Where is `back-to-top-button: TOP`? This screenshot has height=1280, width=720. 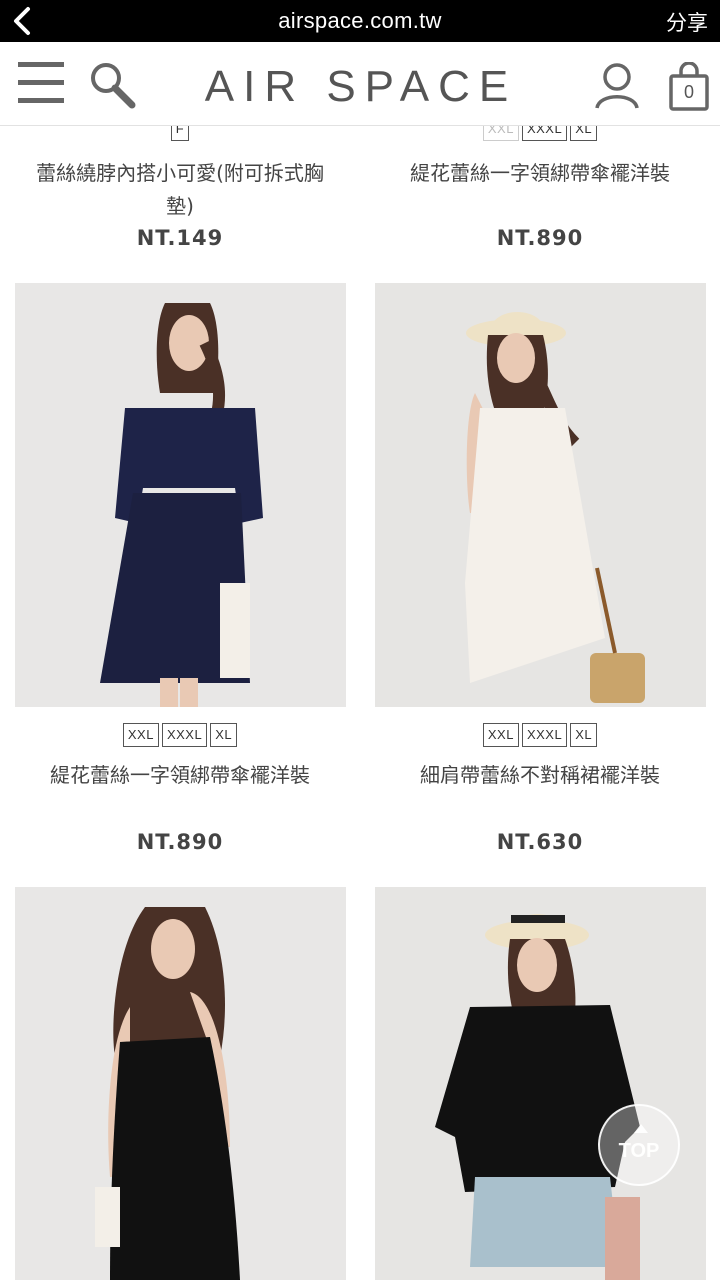
back-to-top-button: TOP is located at coordinates (639, 1145).